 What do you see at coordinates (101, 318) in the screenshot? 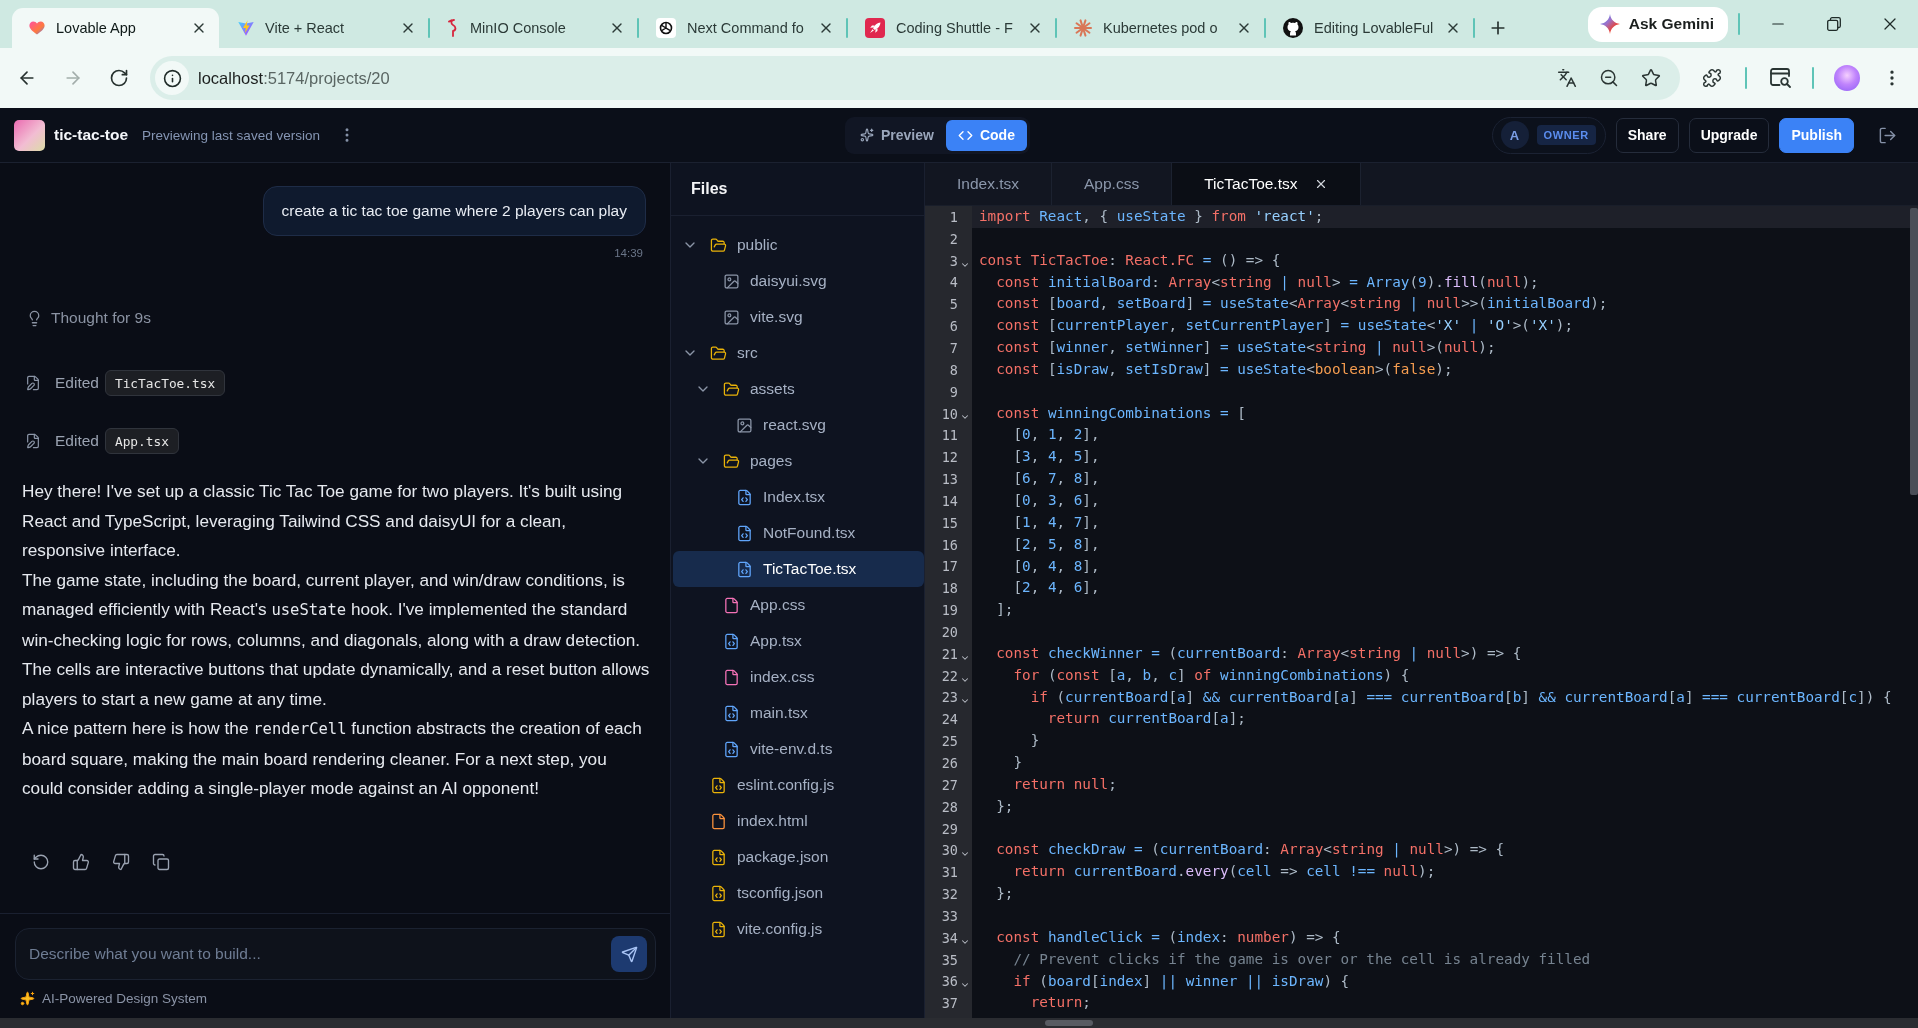
I see `thought-label: Thought for 9s` at bounding box center [101, 318].